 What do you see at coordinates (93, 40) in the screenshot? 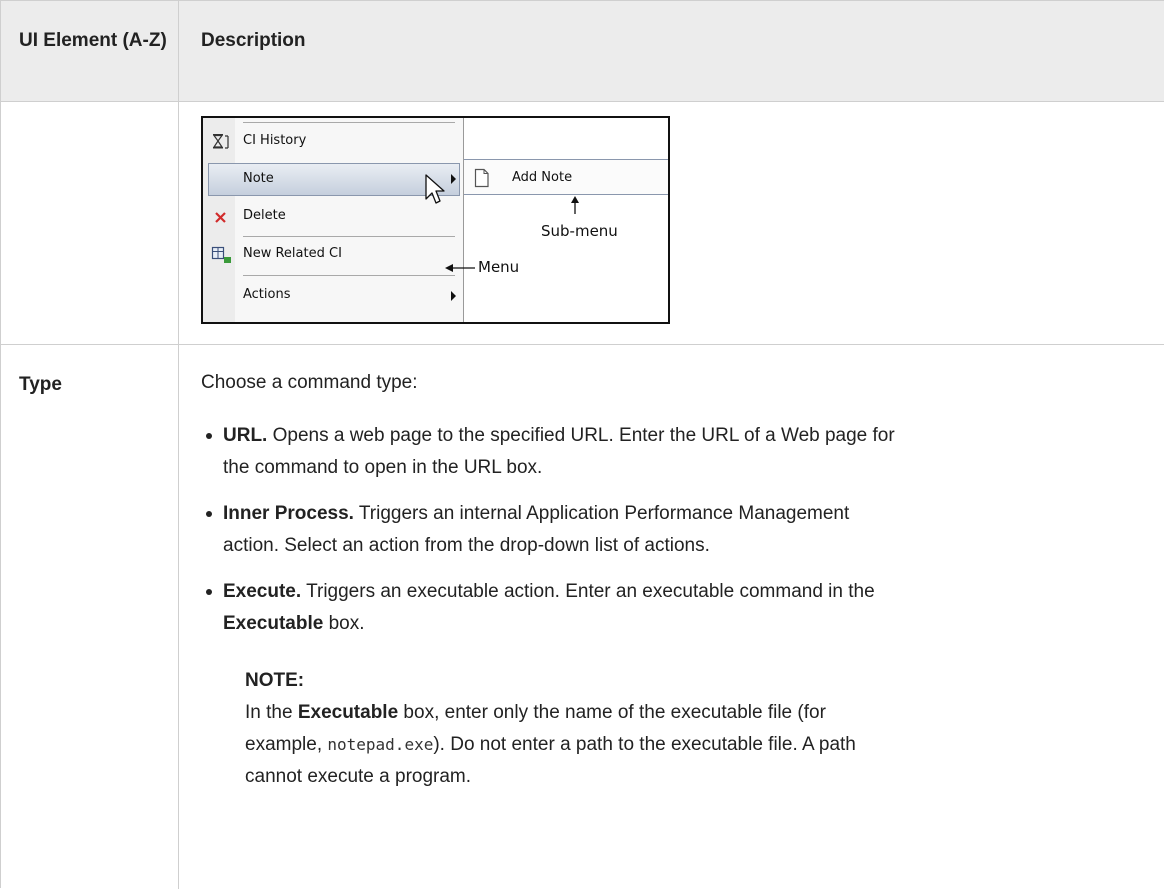
I see `header-ui-element: UI Element (A-Z)` at bounding box center [93, 40].